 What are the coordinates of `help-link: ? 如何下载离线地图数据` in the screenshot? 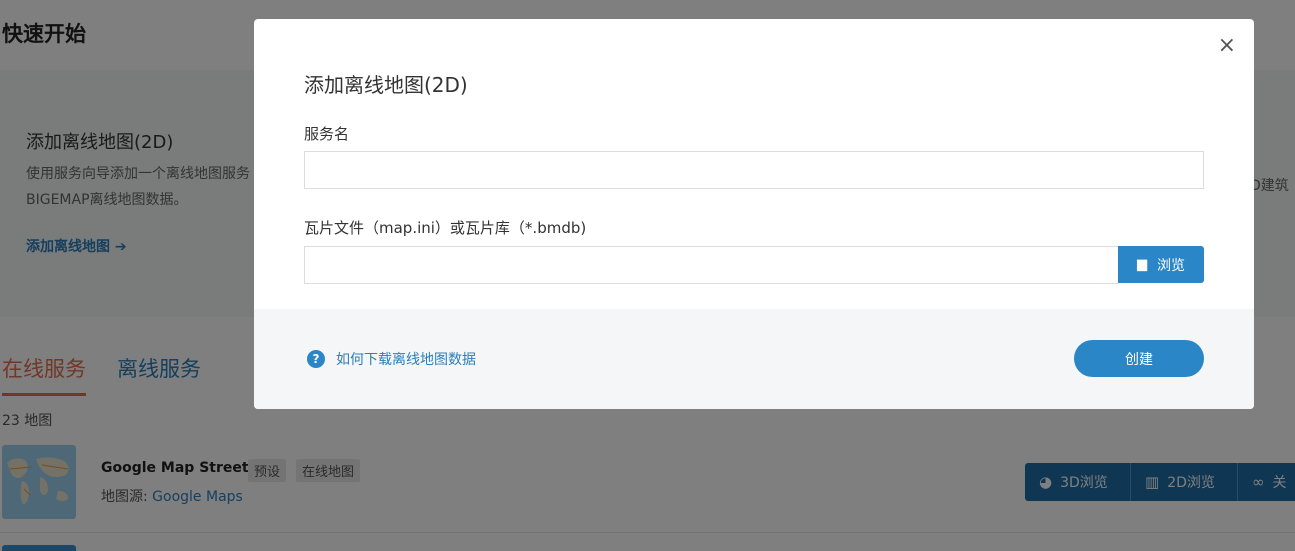 It's located at (391, 359).